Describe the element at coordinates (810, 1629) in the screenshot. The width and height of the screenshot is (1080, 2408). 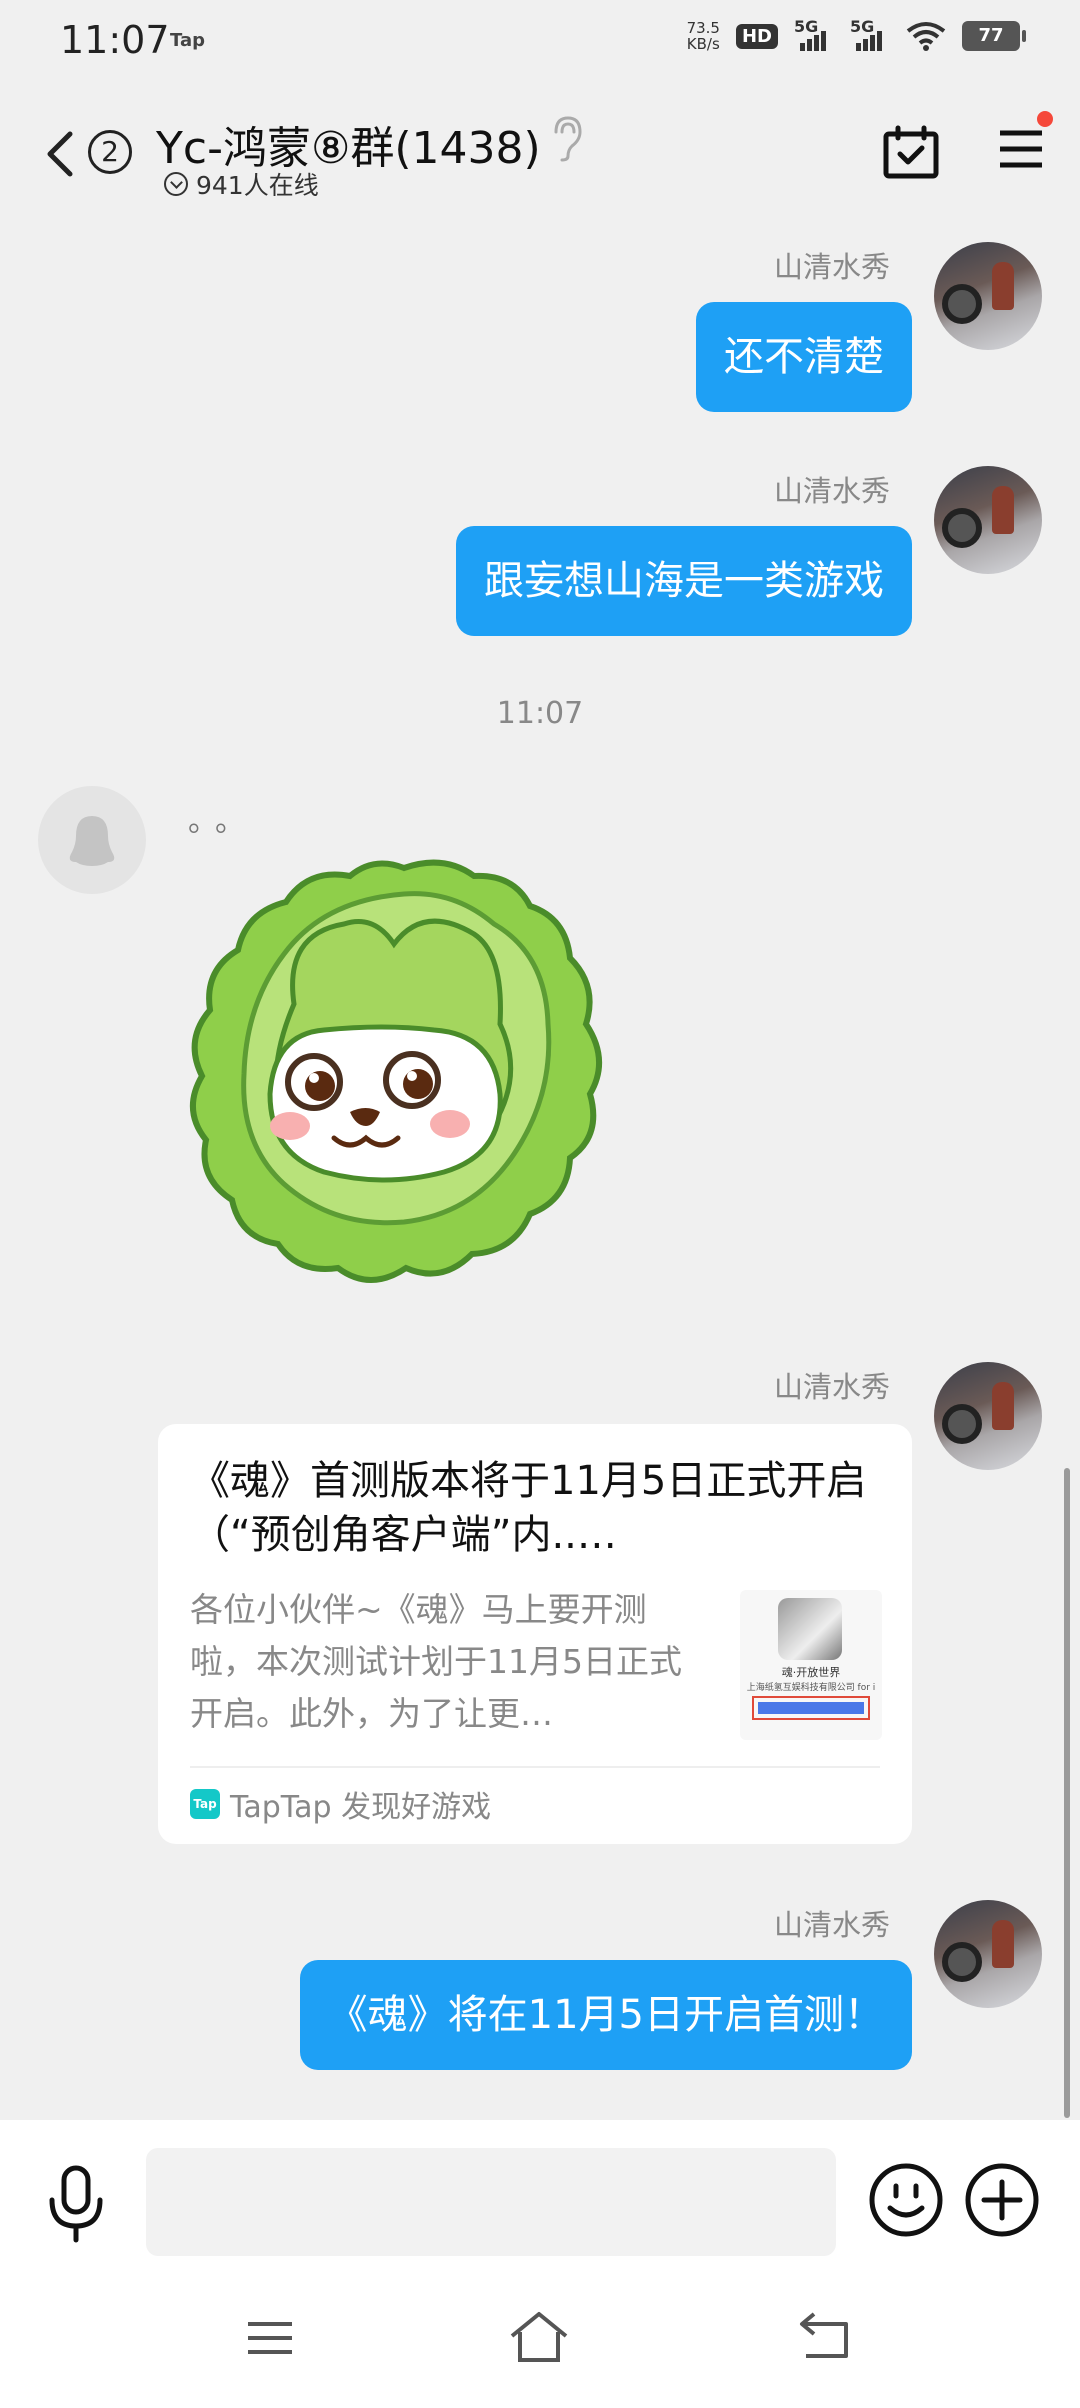
I see `game-logo` at that location.